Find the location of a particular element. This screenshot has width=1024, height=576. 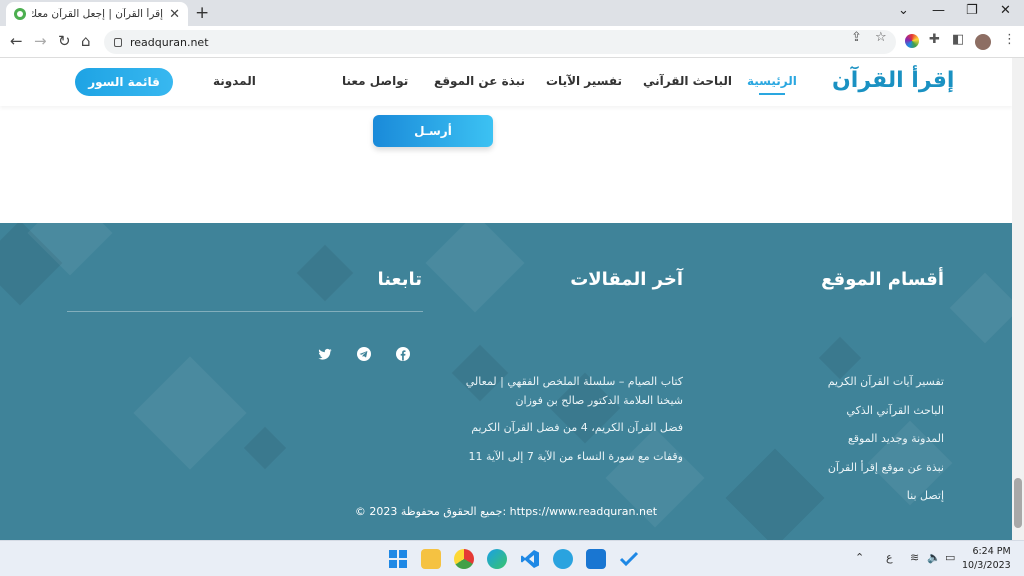

nav-blog: المدونة is located at coordinates (234, 81).